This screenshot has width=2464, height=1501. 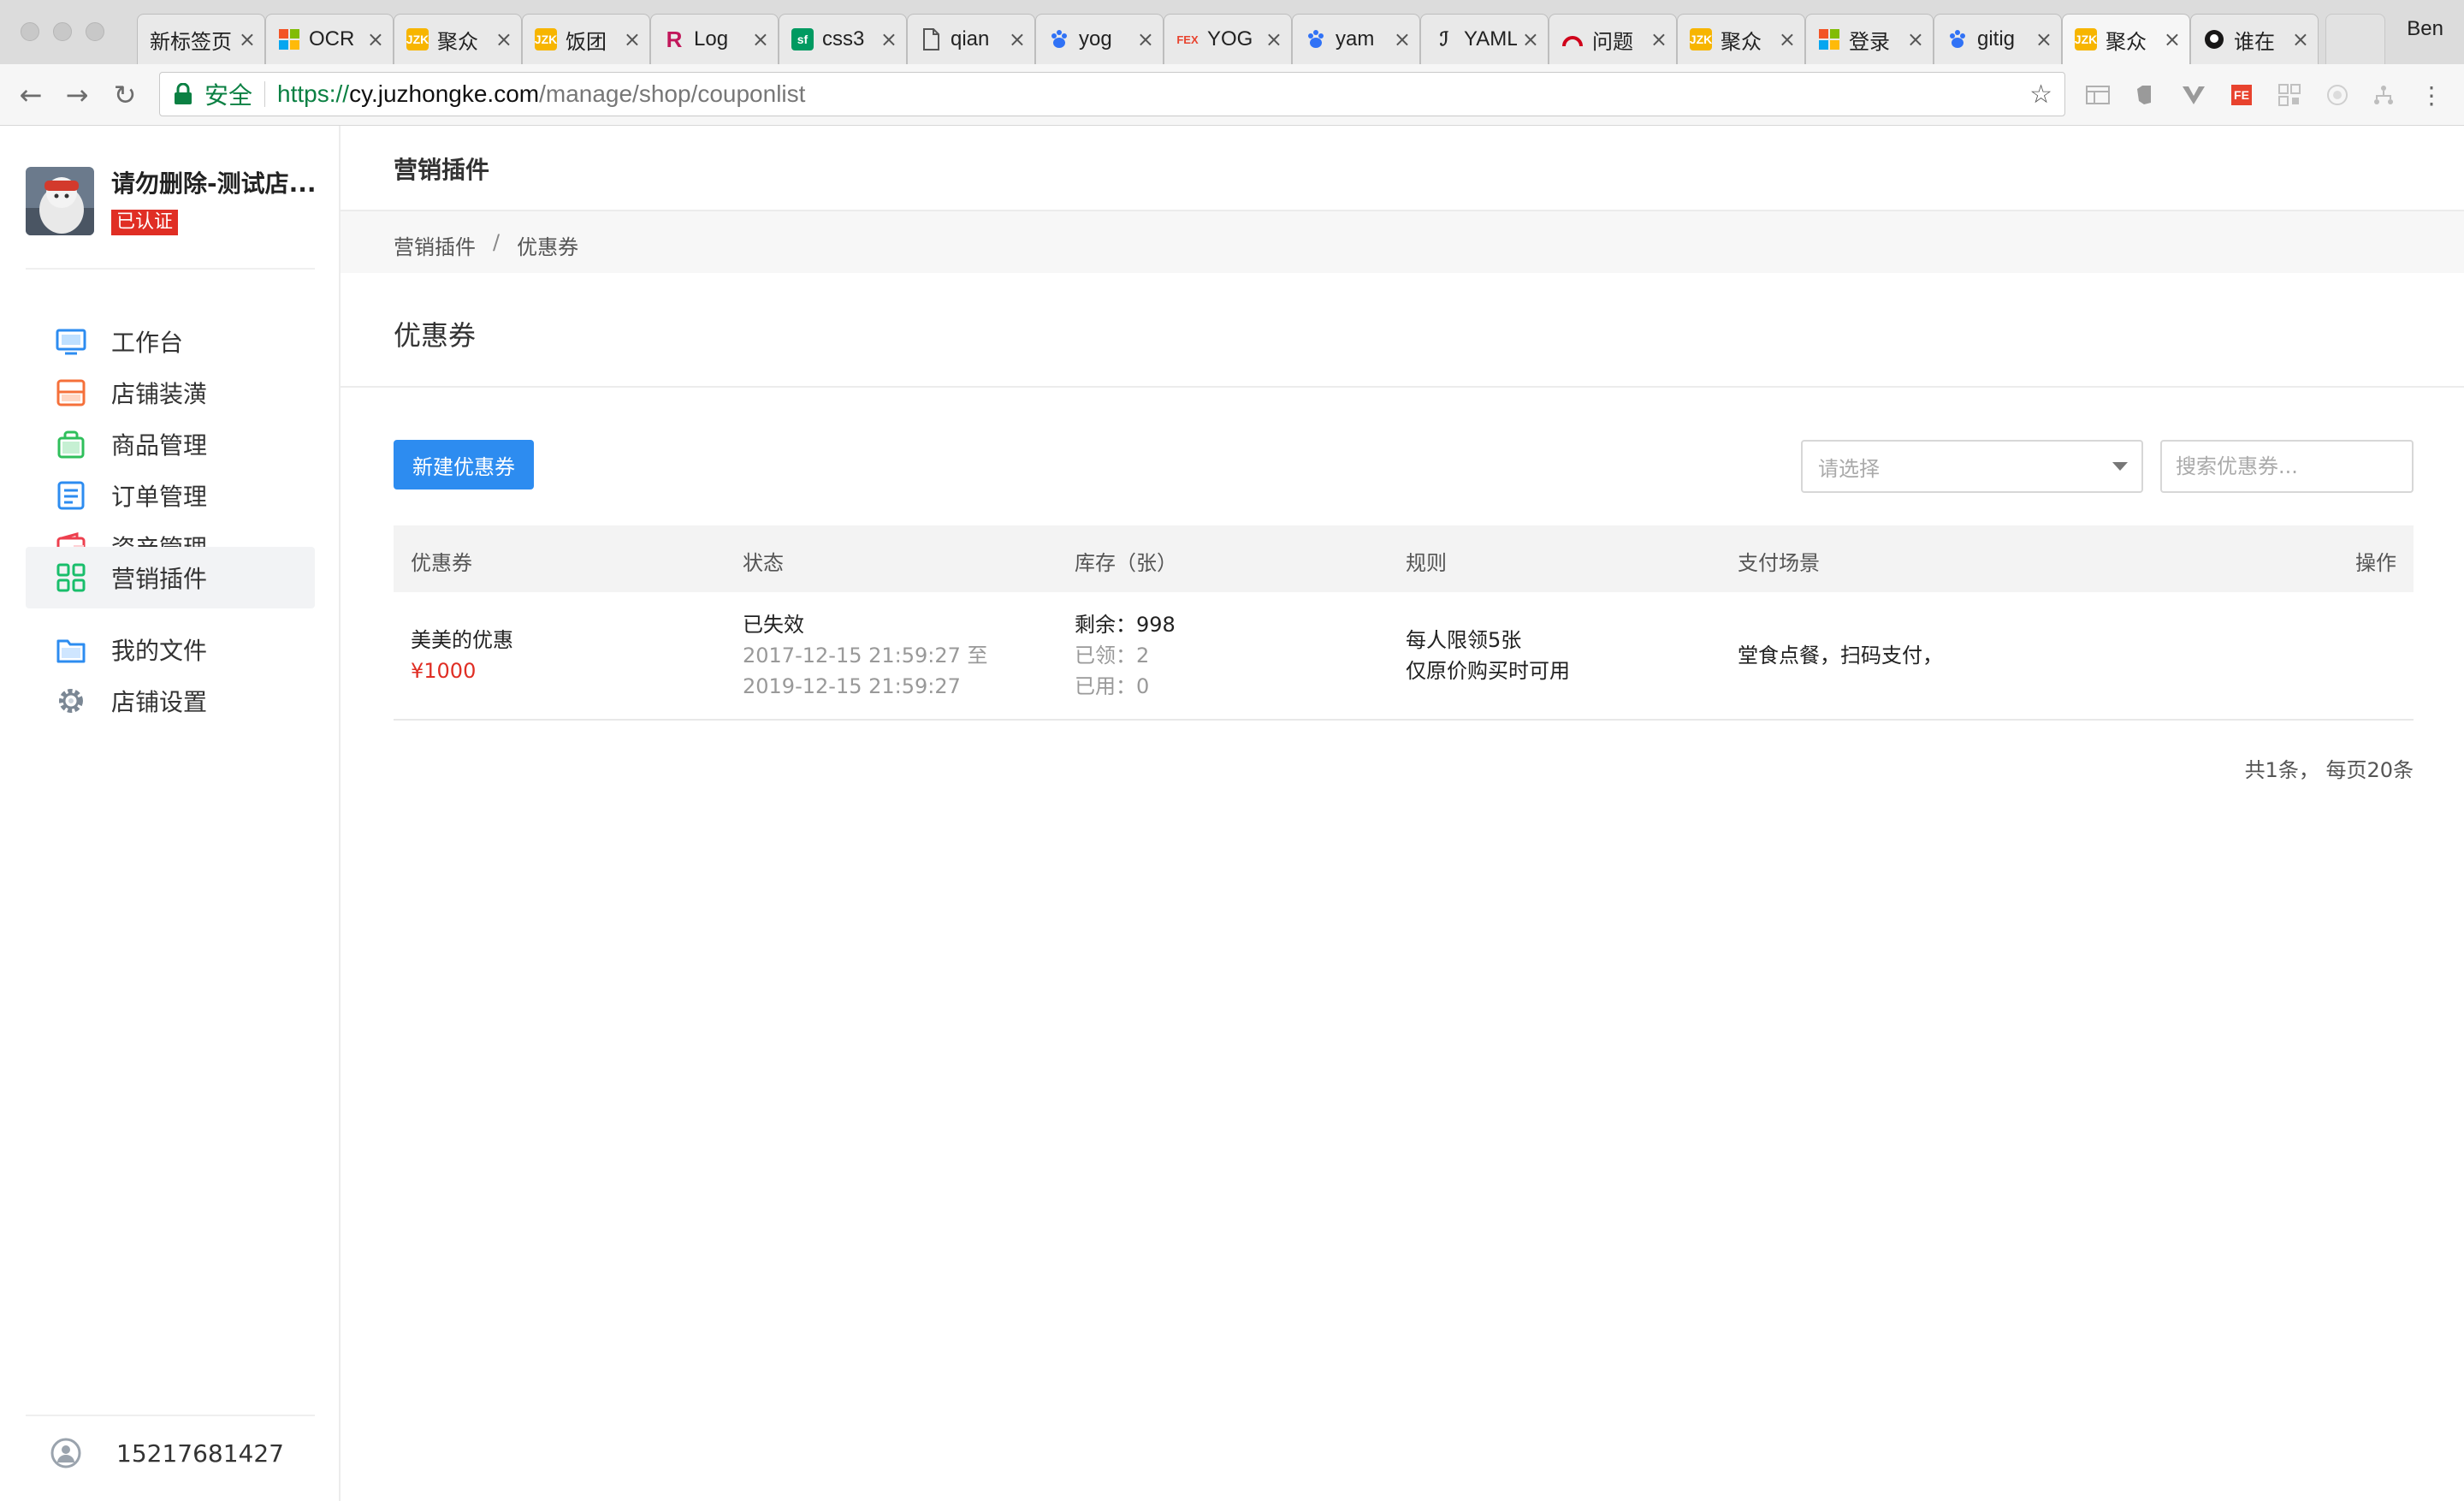 What do you see at coordinates (2126, 39) in the screenshot?
I see `browser-tab-active: JZK 聚众 ×` at bounding box center [2126, 39].